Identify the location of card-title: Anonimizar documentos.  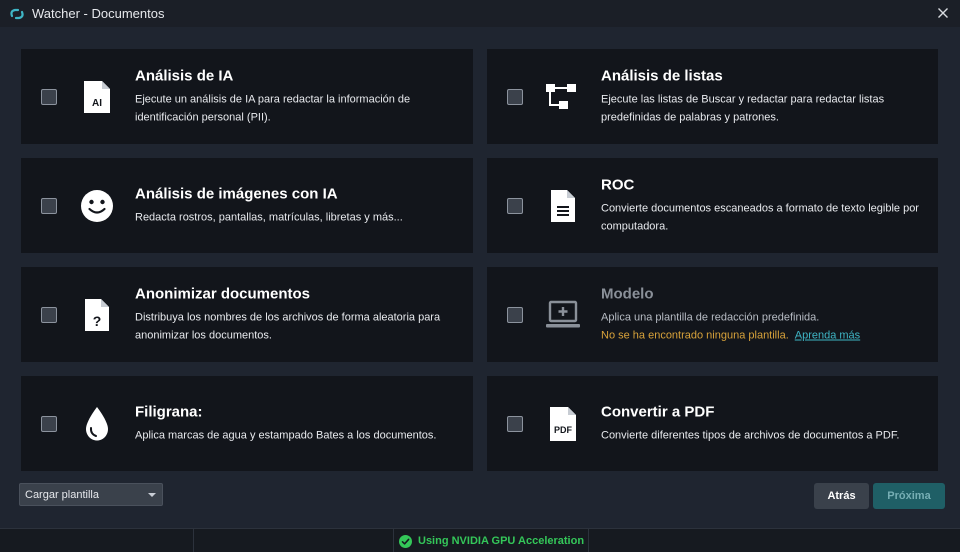
(223, 293).